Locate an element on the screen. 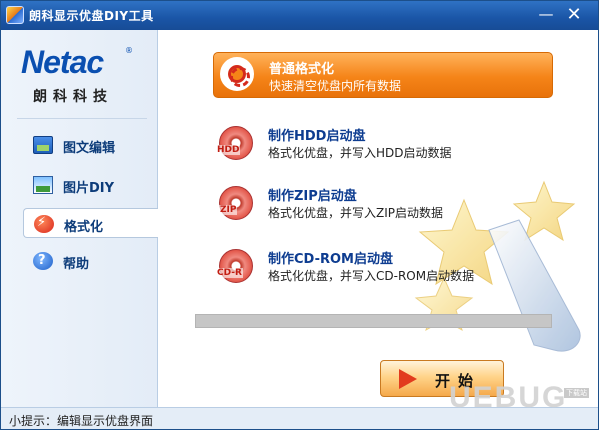  company-name: 朗科科技 is located at coordinates (73, 97).